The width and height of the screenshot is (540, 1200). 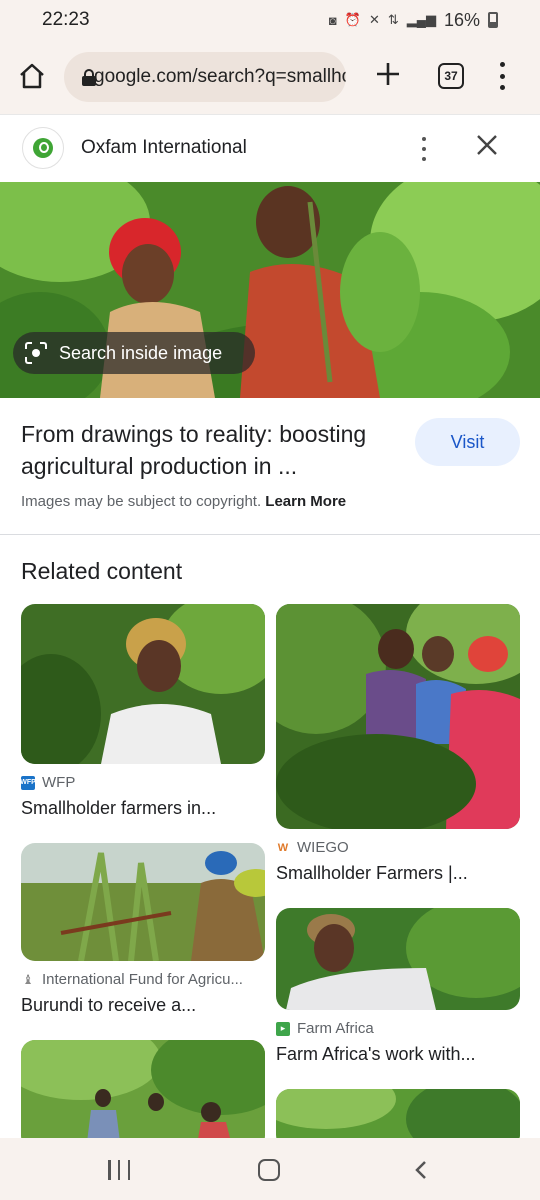 What do you see at coordinates (352, 19) in the screenshot?
I see `alarm-icon: ⏰` at bounding box center [352, 19].